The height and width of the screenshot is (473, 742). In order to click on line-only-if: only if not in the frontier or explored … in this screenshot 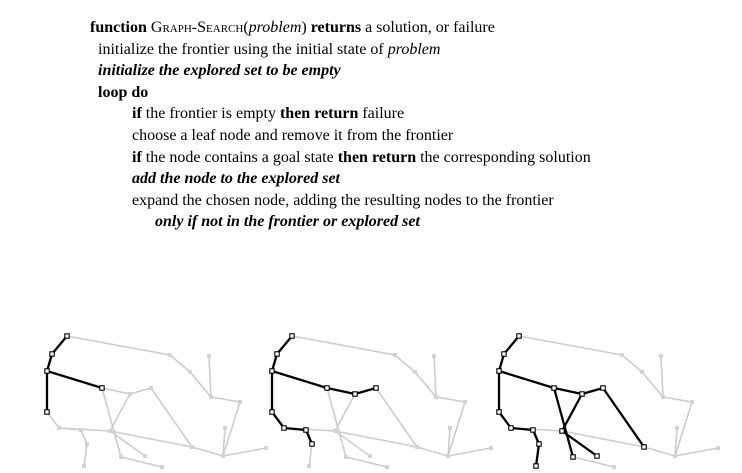, I will do `click(287, 222)`.